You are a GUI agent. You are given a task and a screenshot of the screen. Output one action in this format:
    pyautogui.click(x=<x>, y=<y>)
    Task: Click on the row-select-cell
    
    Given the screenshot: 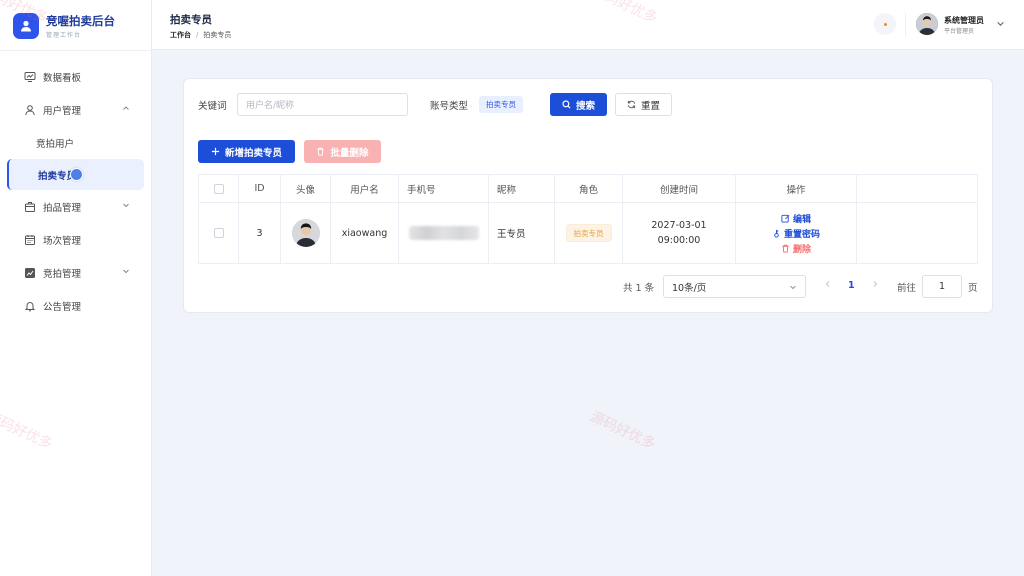 What is the action you would take?
    pyautogui.click(x=219, y=233)
    